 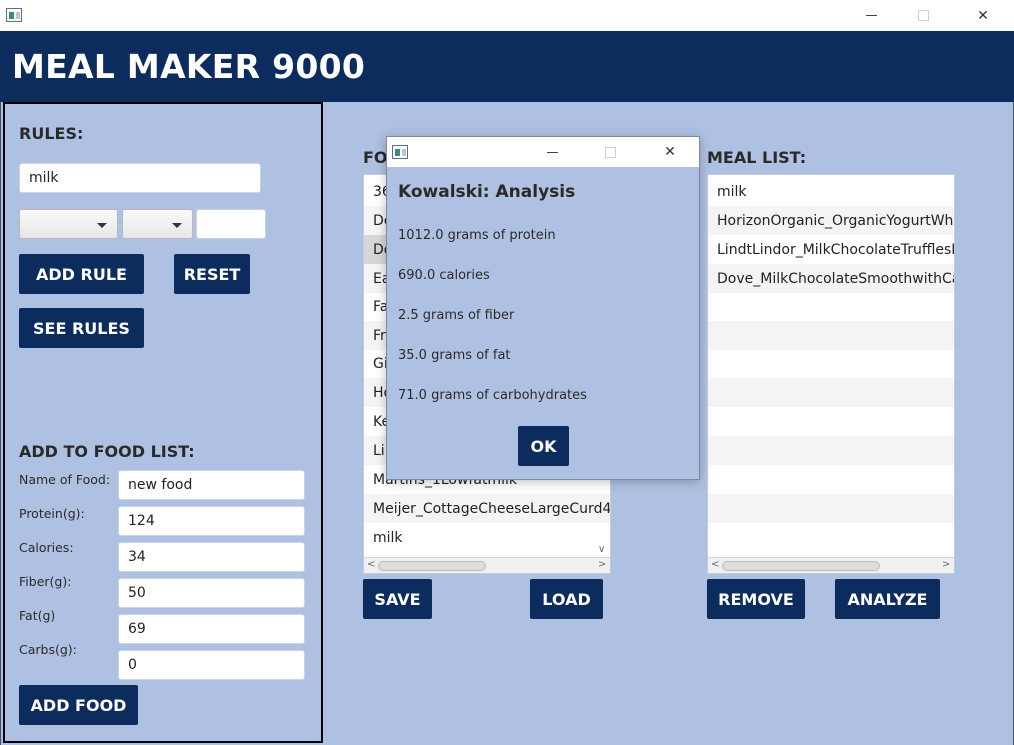 What do you see at coordinates (507, 66) in the screenshot?
I see `app-header: MEAL MAKER 9000` at bounding box center [507, 66].